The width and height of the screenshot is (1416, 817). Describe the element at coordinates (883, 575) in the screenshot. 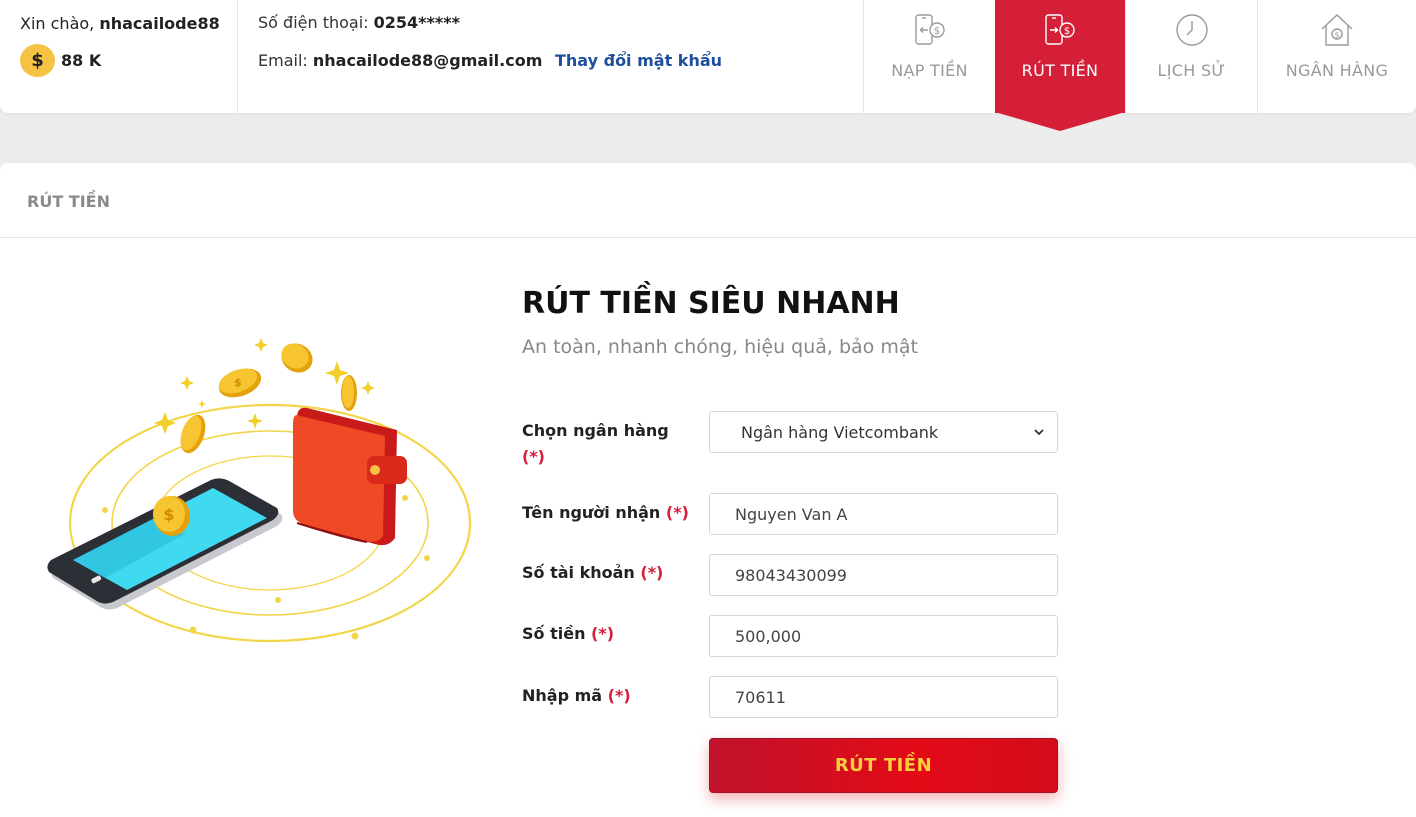

I see `account-number-input` at that location.